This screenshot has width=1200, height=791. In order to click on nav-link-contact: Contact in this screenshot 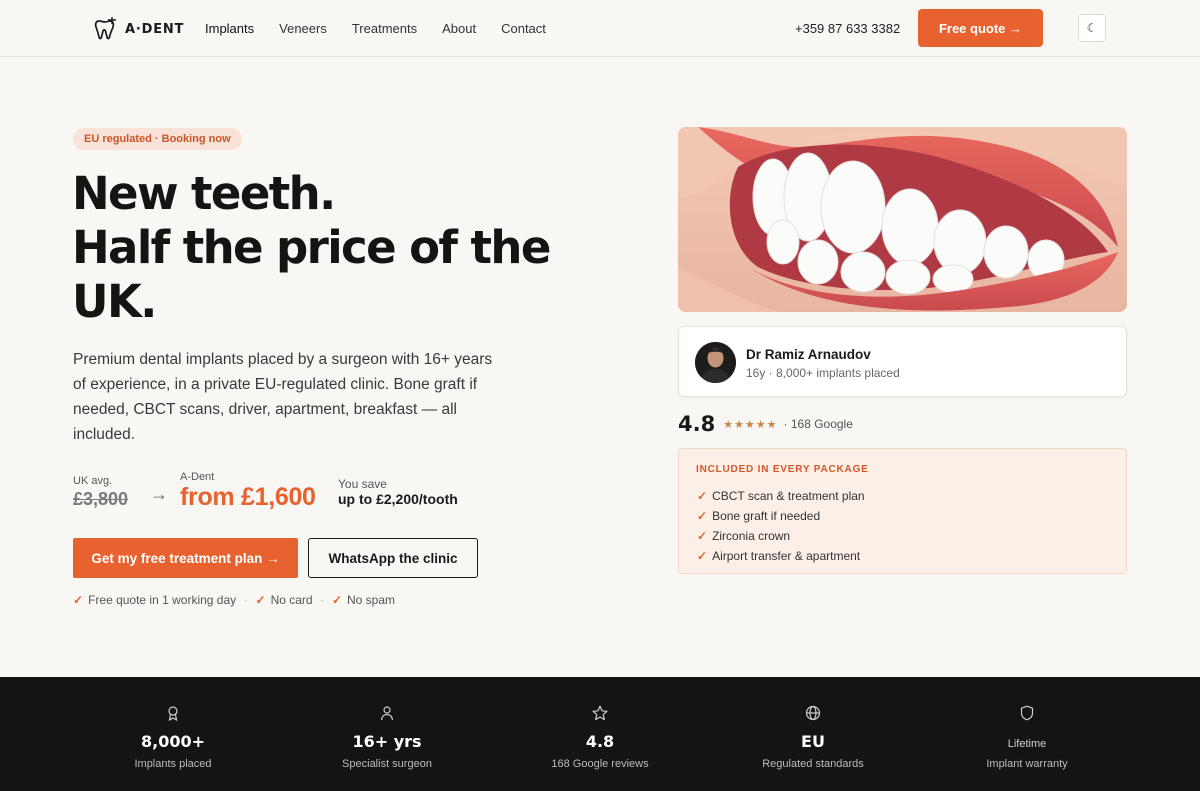, I will do `click(523, 28)`.